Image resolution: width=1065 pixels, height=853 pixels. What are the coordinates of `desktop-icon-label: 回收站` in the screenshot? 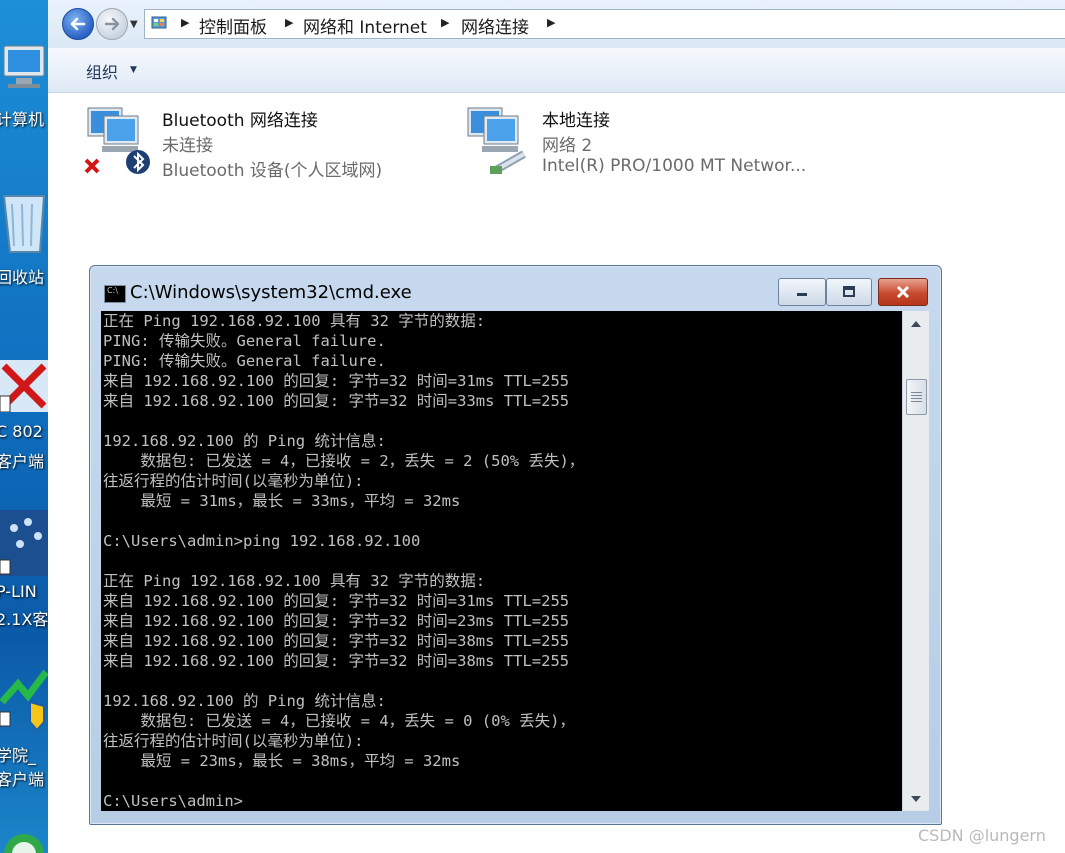 It's located at (22, 277).